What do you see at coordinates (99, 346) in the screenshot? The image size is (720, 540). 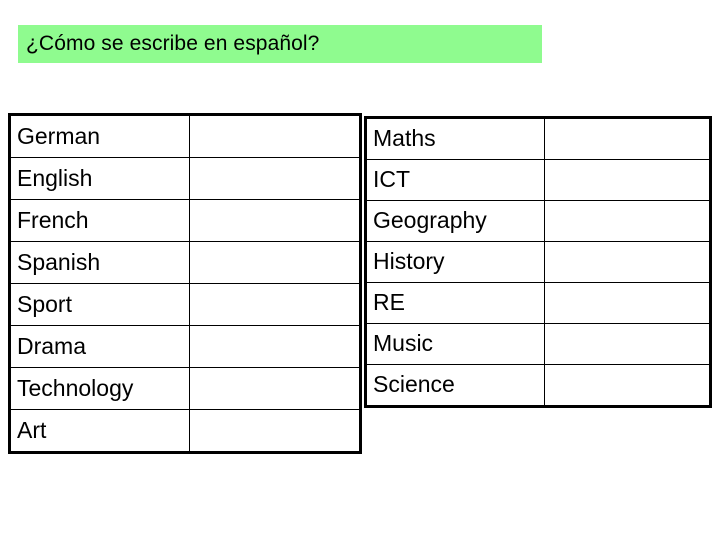 I see `subject-label-cell: Drama` at bounding box center [99, 346].